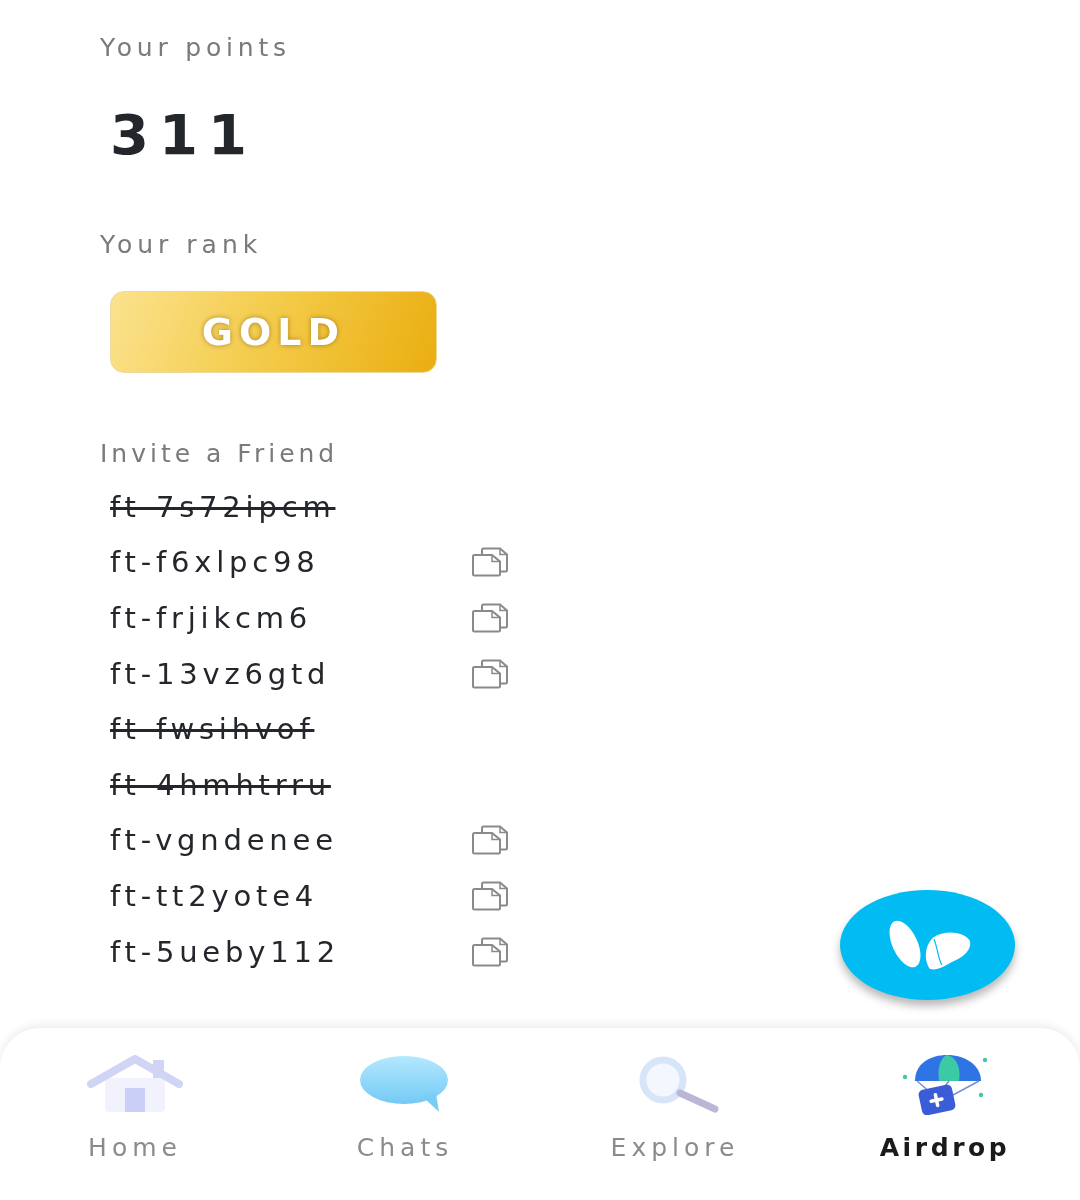 This screenshot has height=1200, width=1080. I want to click on nav-tab: Chats, so click(405, 1109).